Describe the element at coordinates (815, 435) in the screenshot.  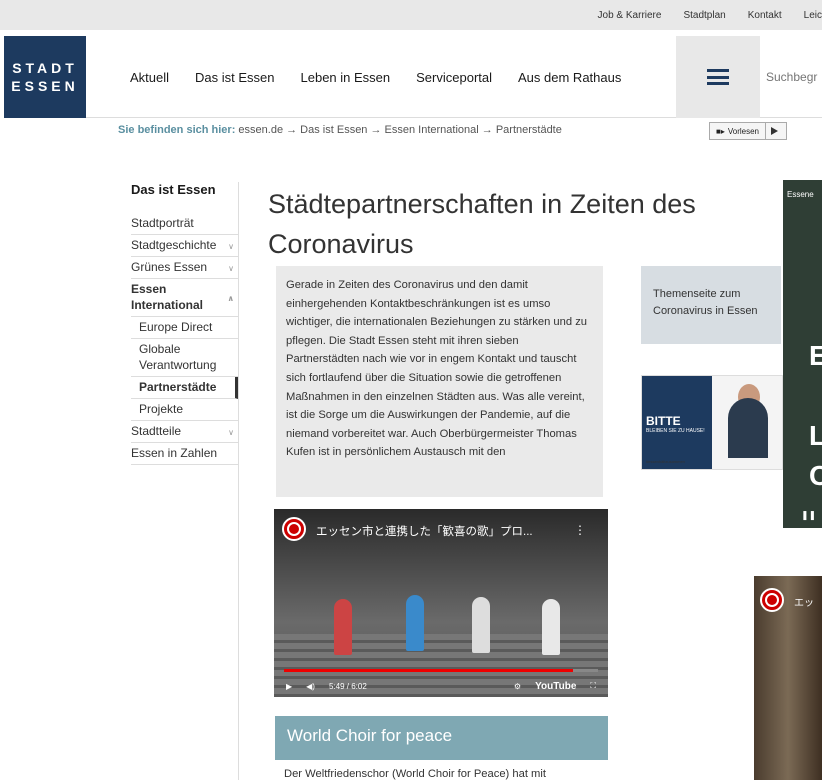
I see `side-video-letter: L` at that location.